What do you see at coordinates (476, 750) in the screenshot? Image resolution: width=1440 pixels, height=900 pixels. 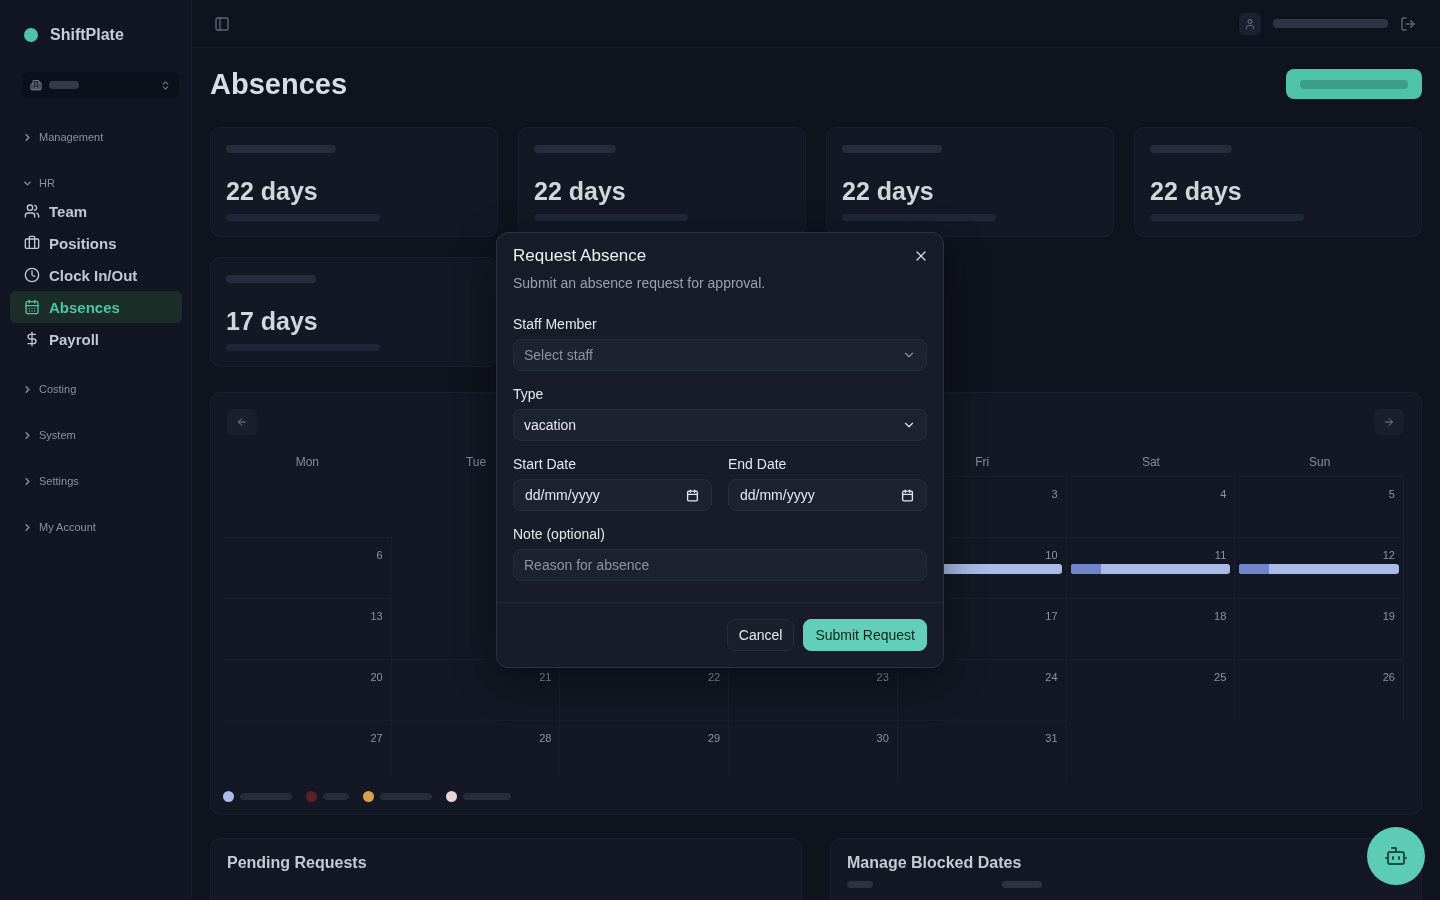 I see `calendar-day-cell: 28` at bounding box center [476, 750].